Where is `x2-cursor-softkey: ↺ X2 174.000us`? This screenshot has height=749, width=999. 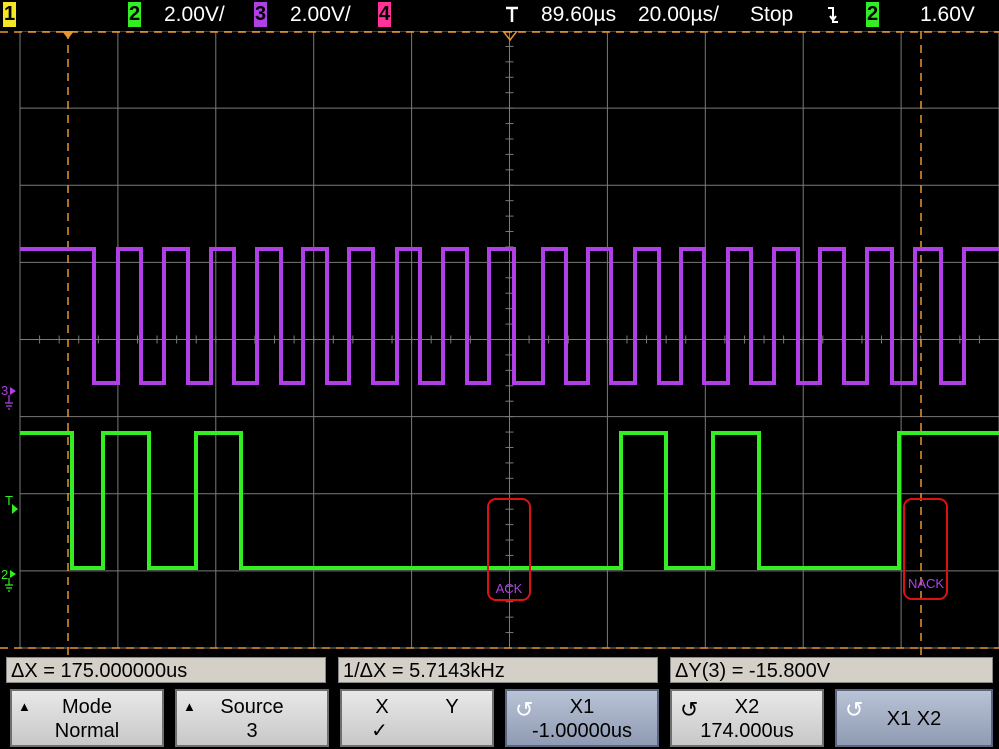
x2-cursor-softkey: ↺ X2 174.000us is located at coordinates (747, 718).